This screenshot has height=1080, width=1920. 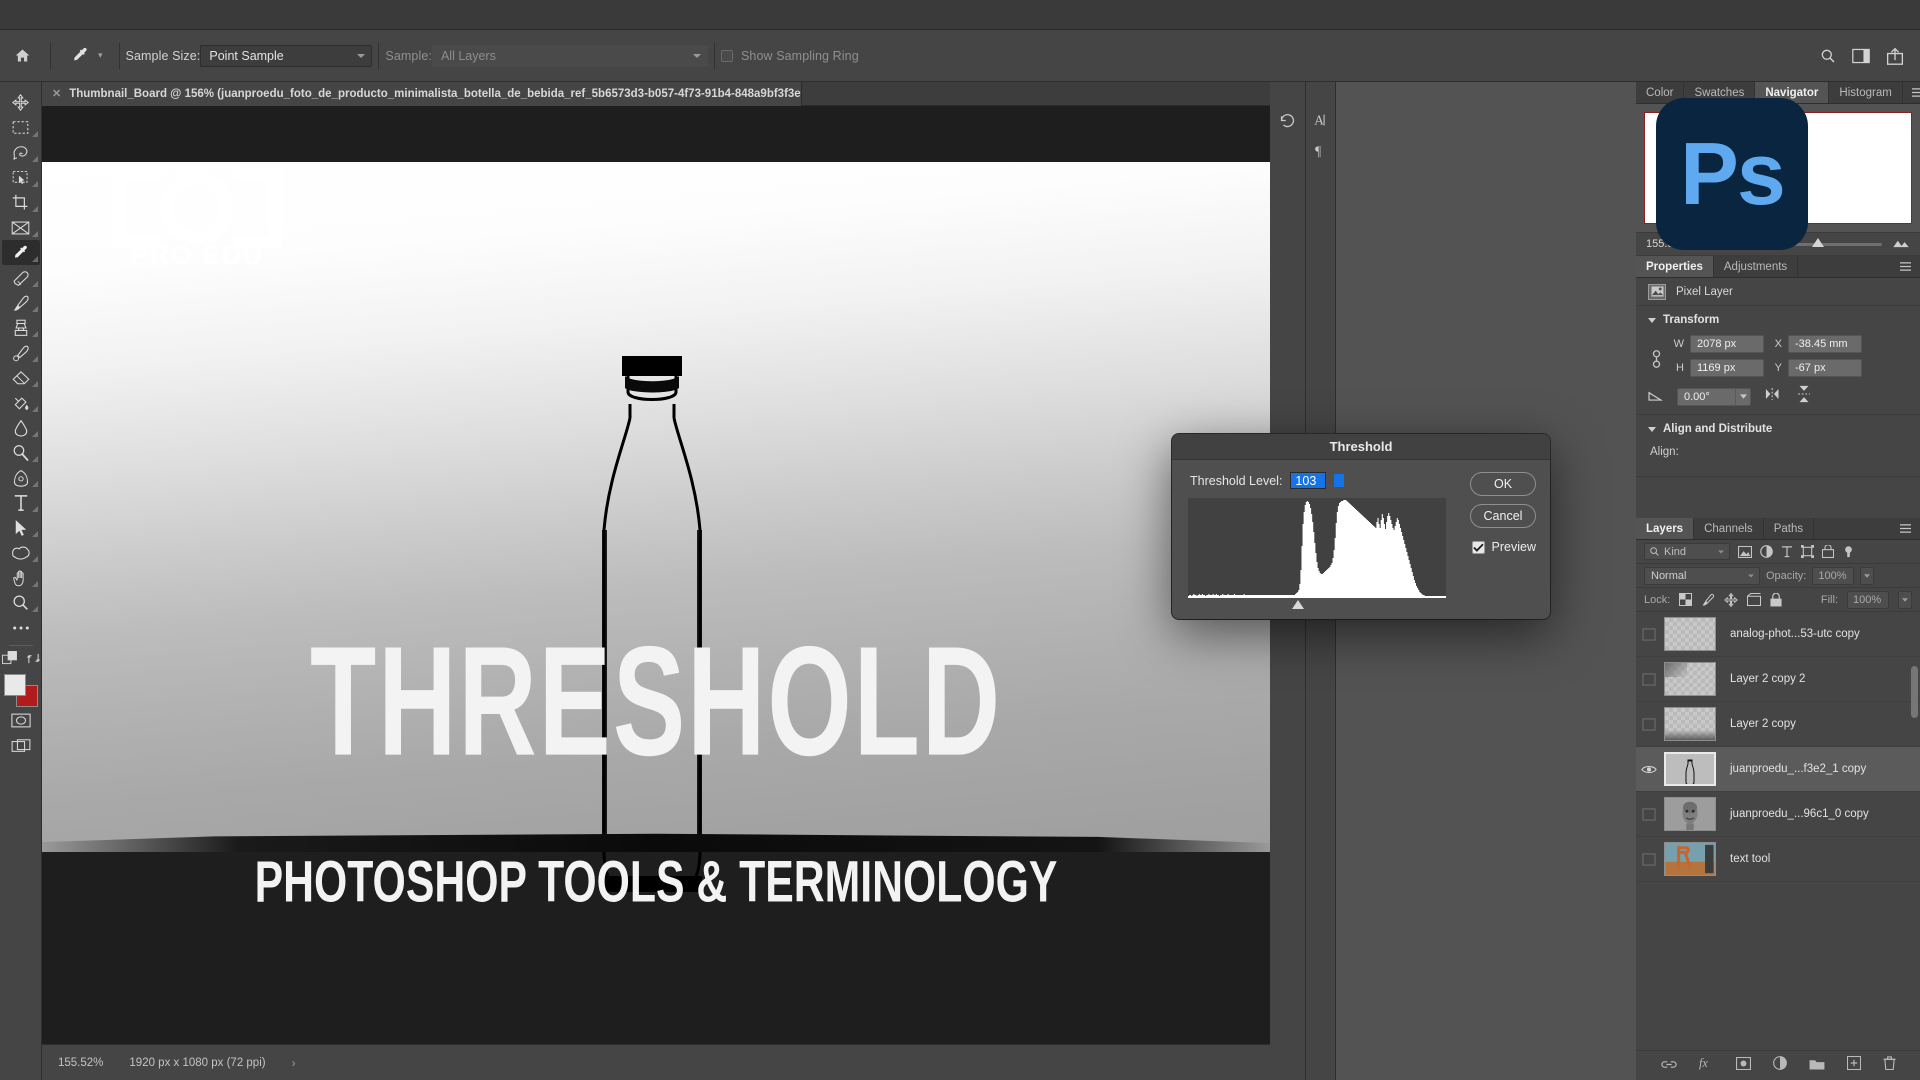 What do you see at coordinates (9, 660) in the screenshot?
I see `default-colors-icon` at bounding box center [9, 660].